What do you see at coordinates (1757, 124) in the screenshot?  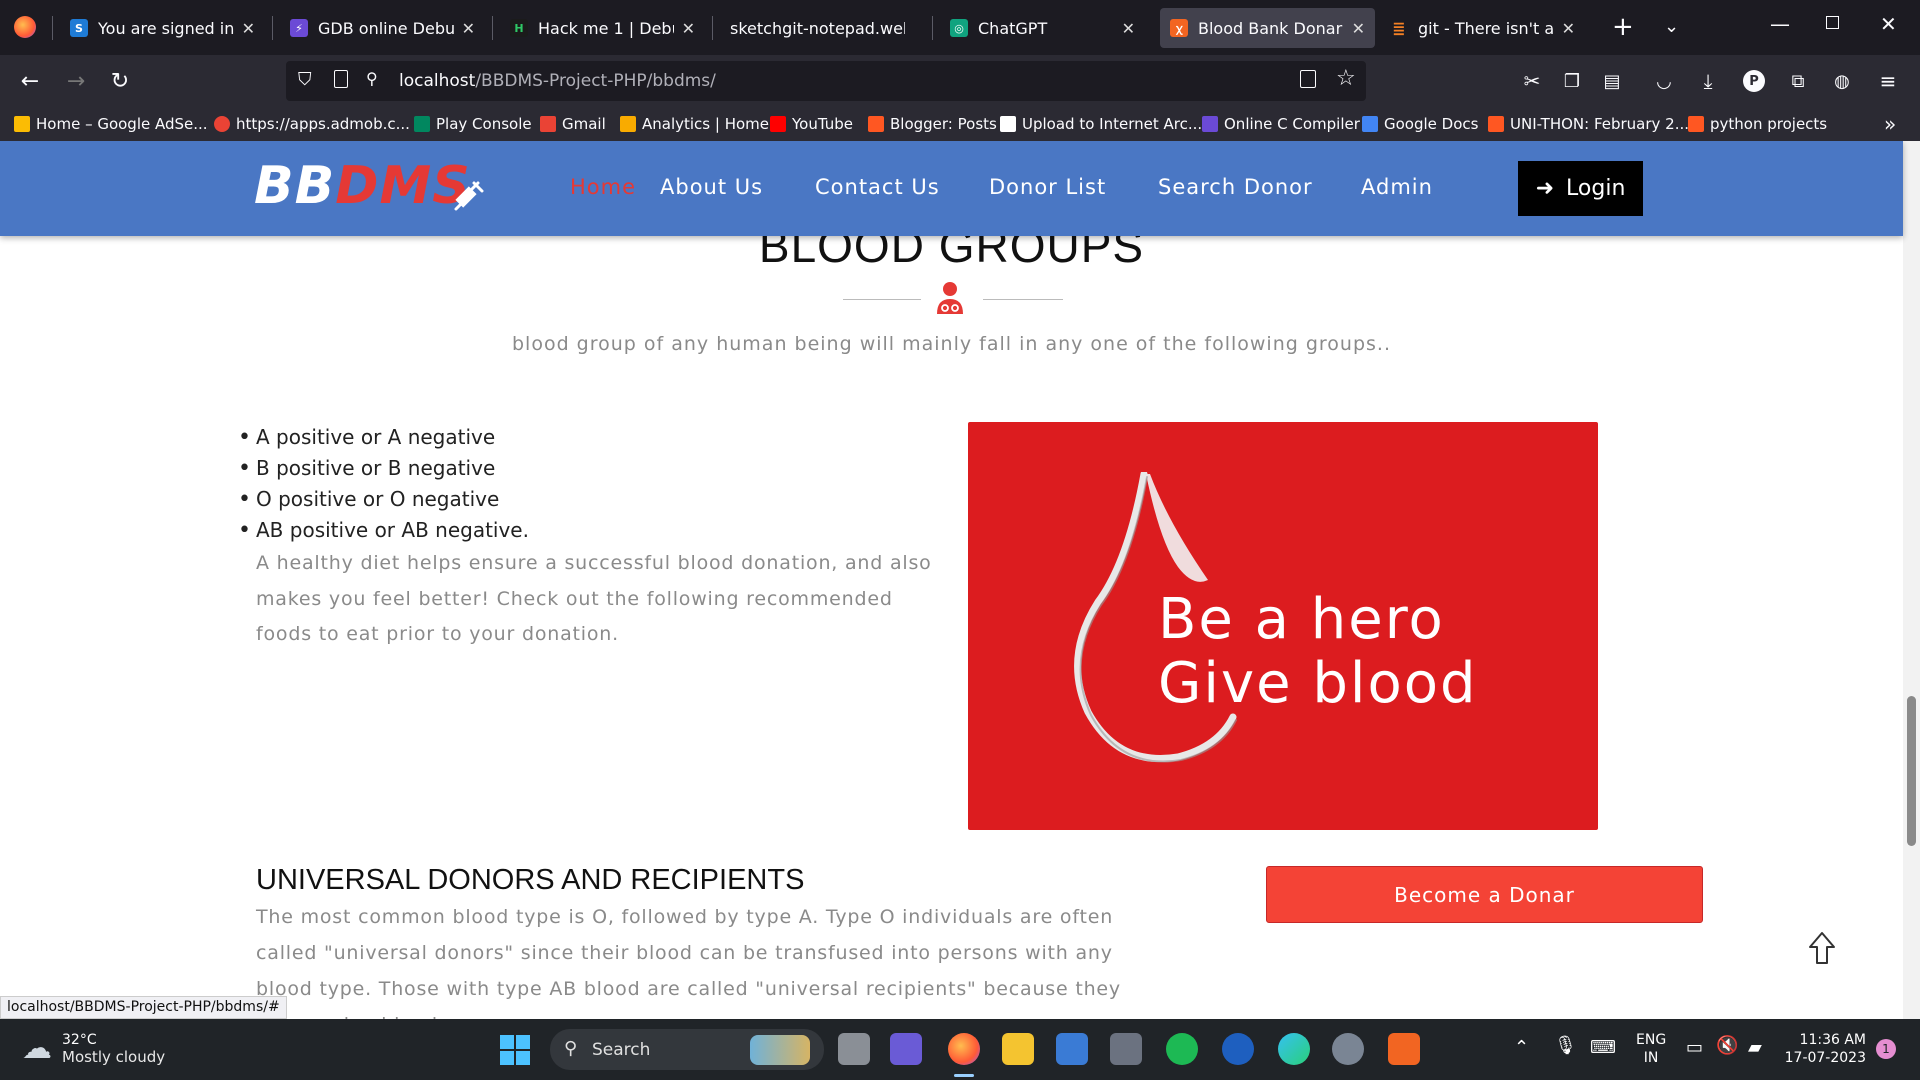 I see `bookmark-python-projects: python projects` at bounding box center [1757, 124].